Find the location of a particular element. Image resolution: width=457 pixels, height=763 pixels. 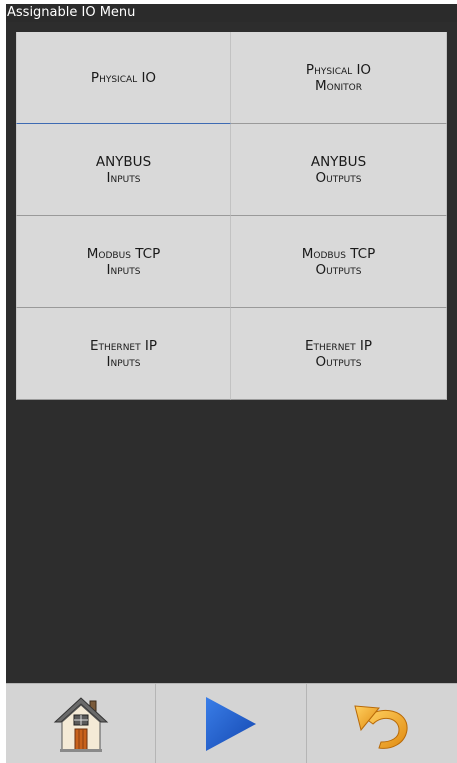

physical-io-button: Physical IO is located at coordinates (123, 78).